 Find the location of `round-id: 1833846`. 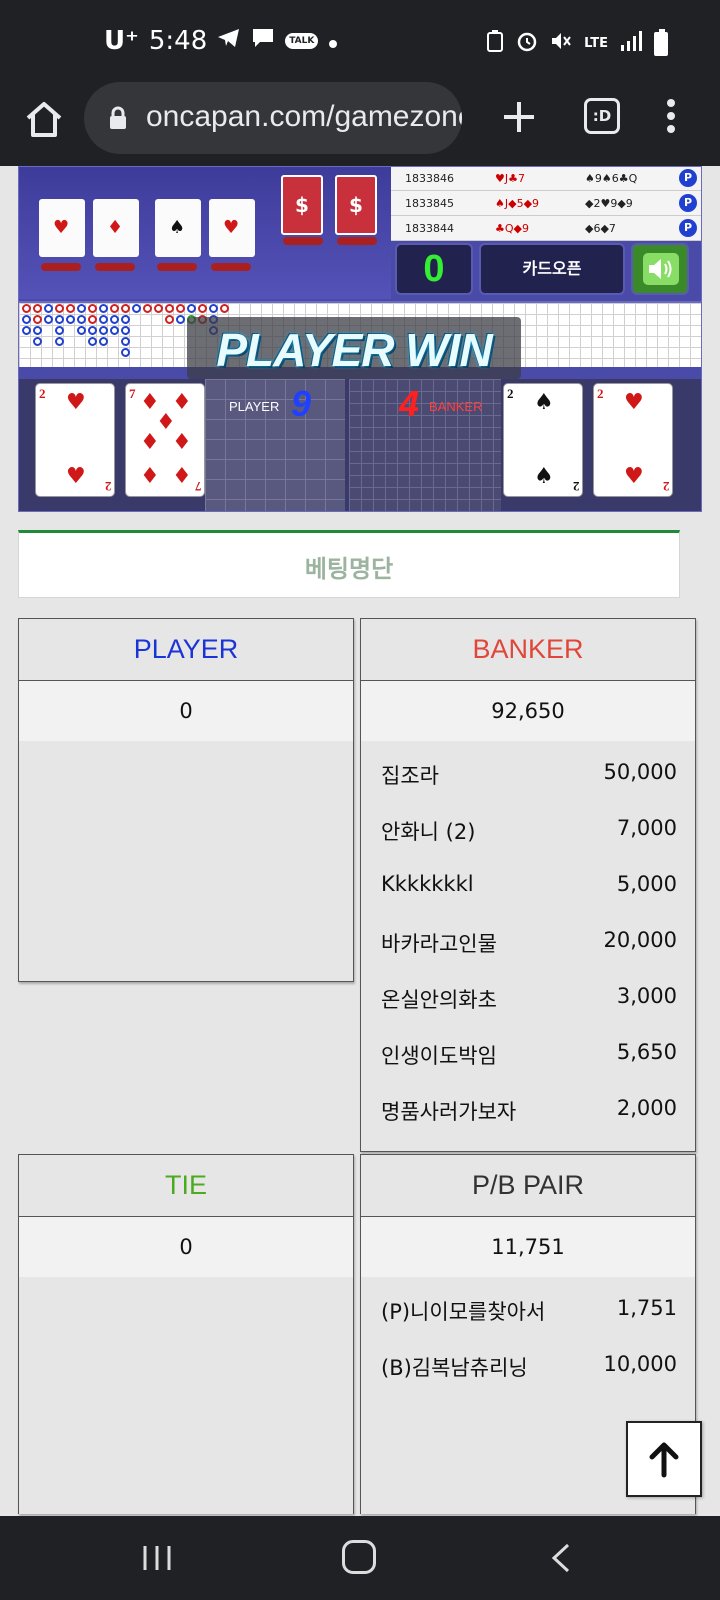

round-id: 1833846 is located at coordinates (429, 178).